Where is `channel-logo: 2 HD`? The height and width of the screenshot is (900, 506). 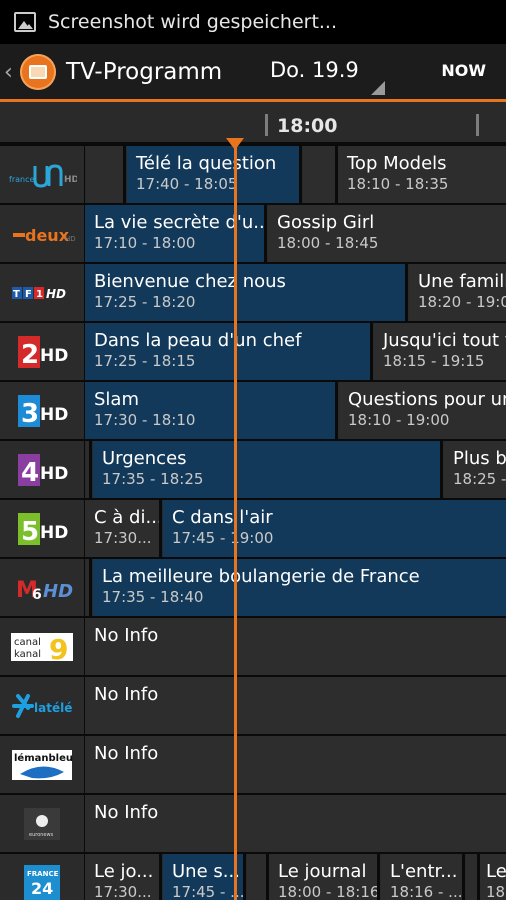 channel-logo: 2 HD is located at coordinates (42, 351).